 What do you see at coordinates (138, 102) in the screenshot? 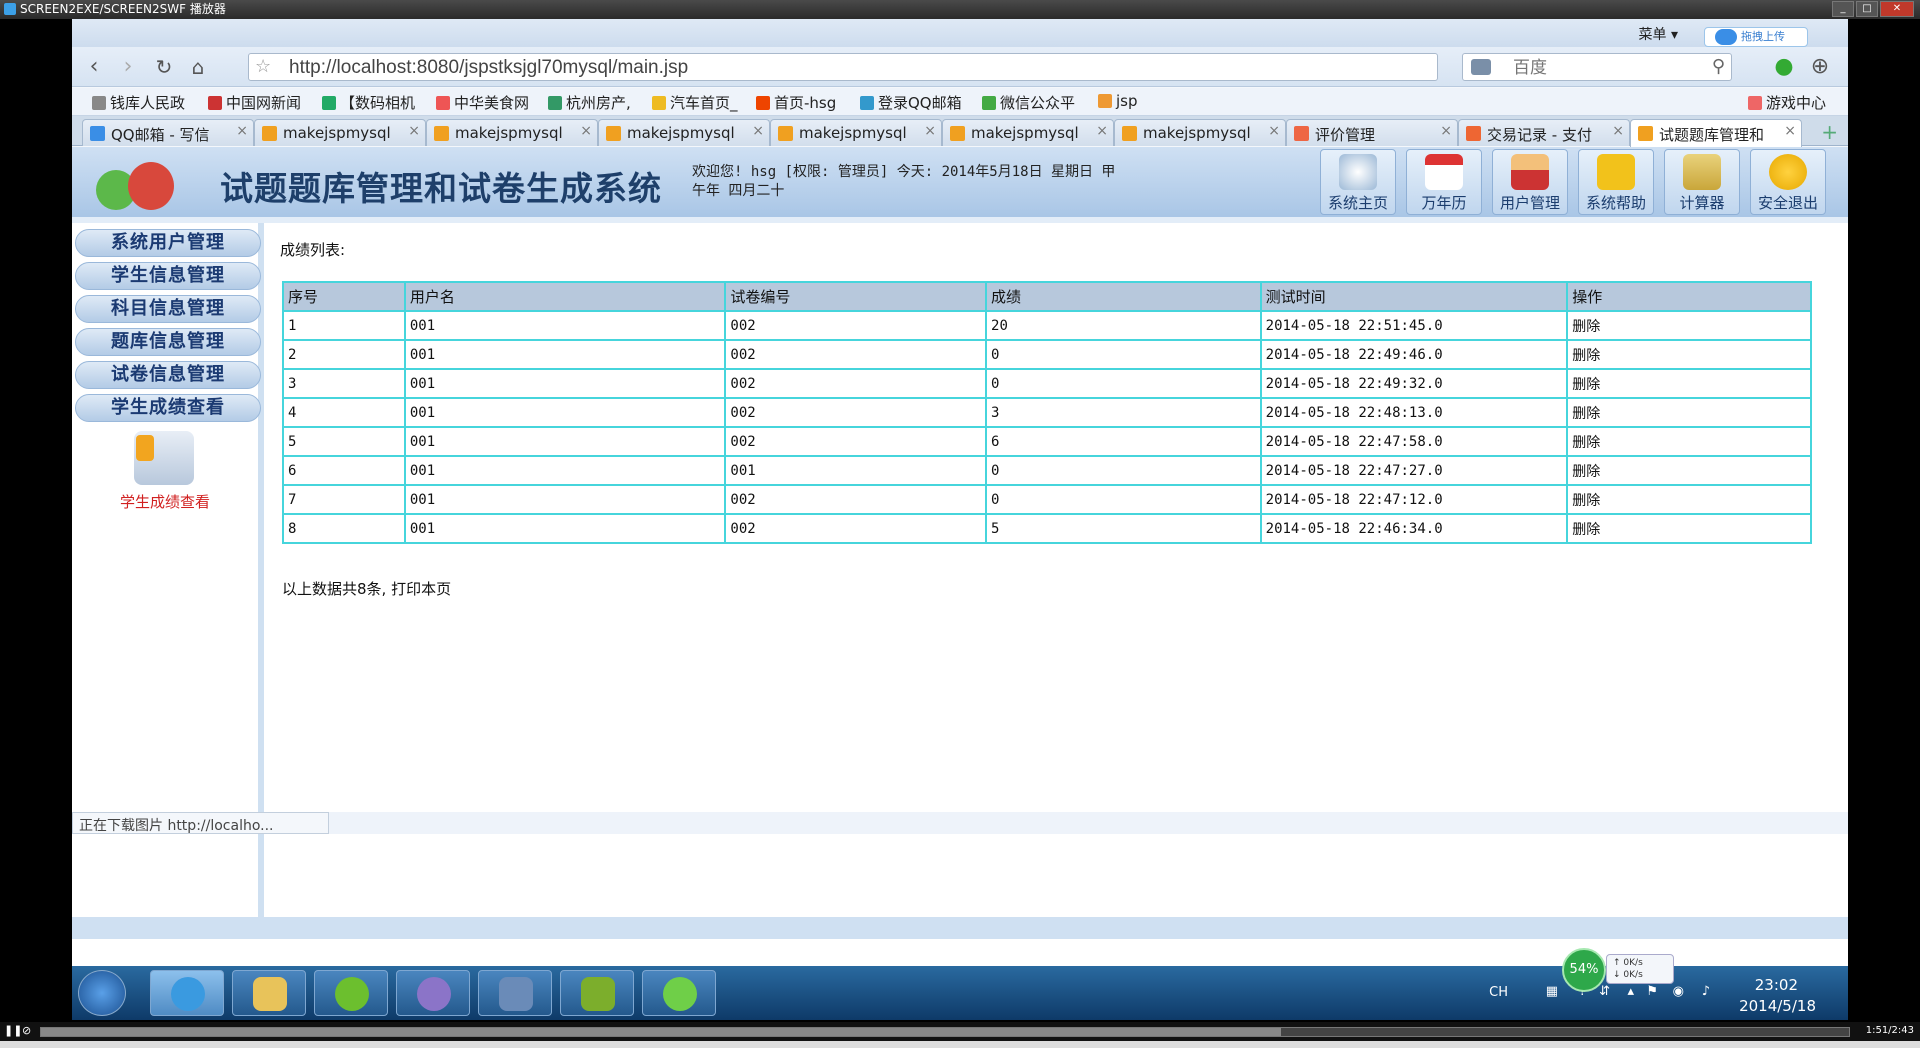
I see `bookmark-item: 钱库人民政` at bounding box center [138, 102].